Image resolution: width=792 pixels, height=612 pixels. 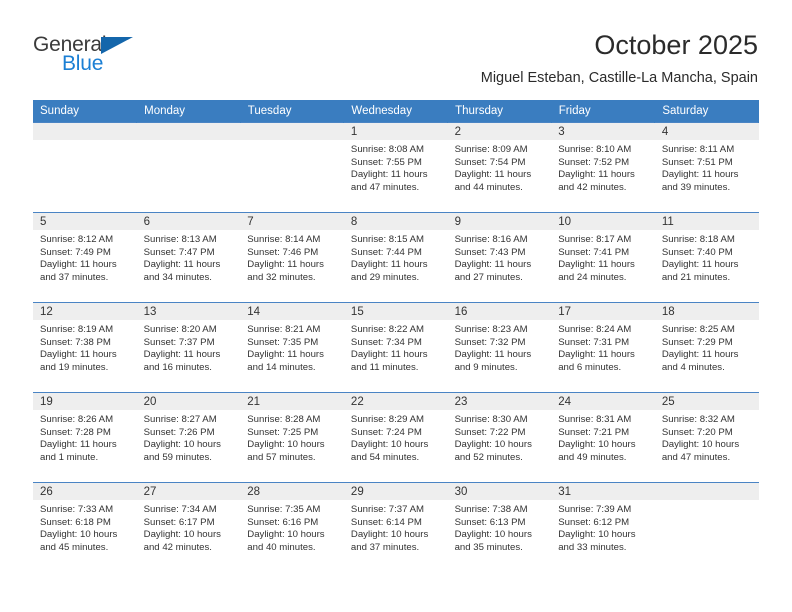 What do you see at coordinates (177, 547) in the screenshot?
I see `daylight-text-line2: and 42 minutes.` at bounding box center [177, 547].